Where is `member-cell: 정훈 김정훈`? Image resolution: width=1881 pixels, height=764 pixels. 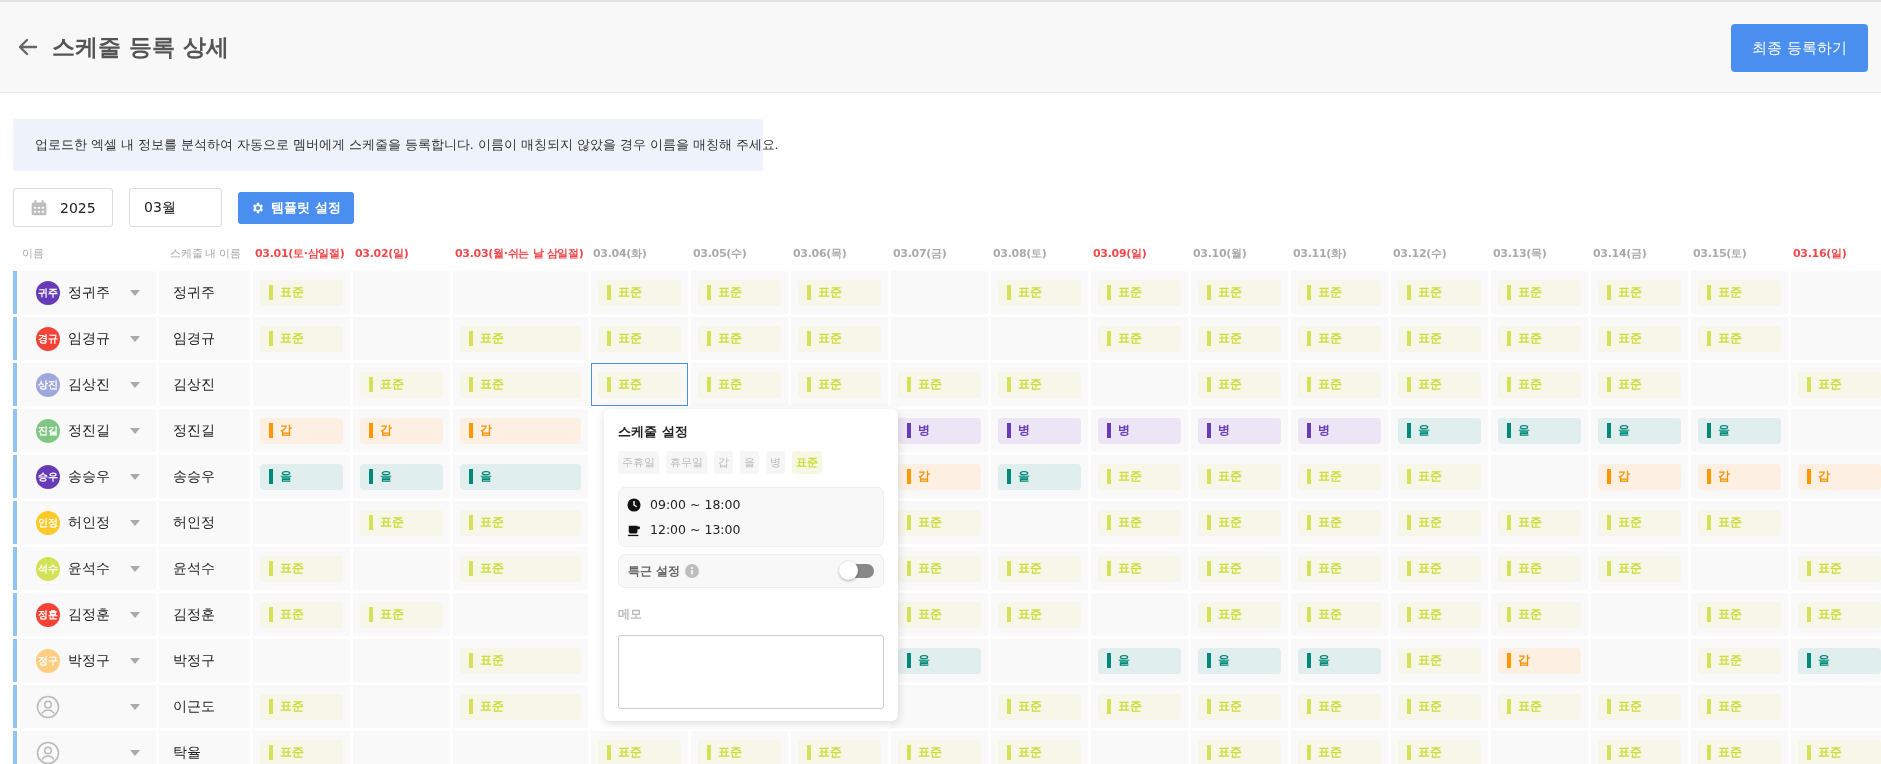 member-cell: 정훈 김정훈 is located at coordinates (88, 614).